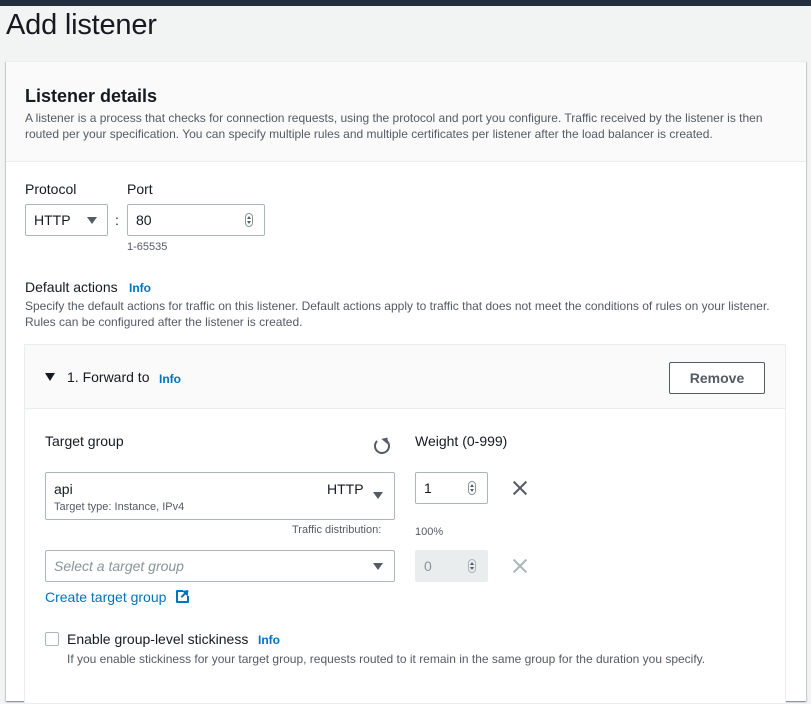 The image size is (811, 704). Describe the element at coordinates (520, 488) in the screenshot. I see `remove-target-close-icon` at that location.